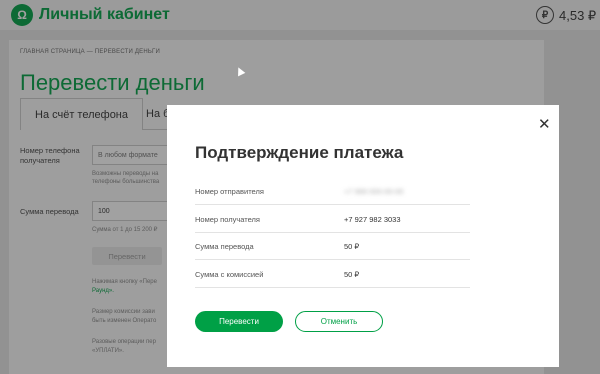 The image size is (600, 374). What do you see at coordinates (332, 274) in the screenshot?
I see `total-row: Сумма с комиссией 50 ₽` at bounding box center [332, 274].